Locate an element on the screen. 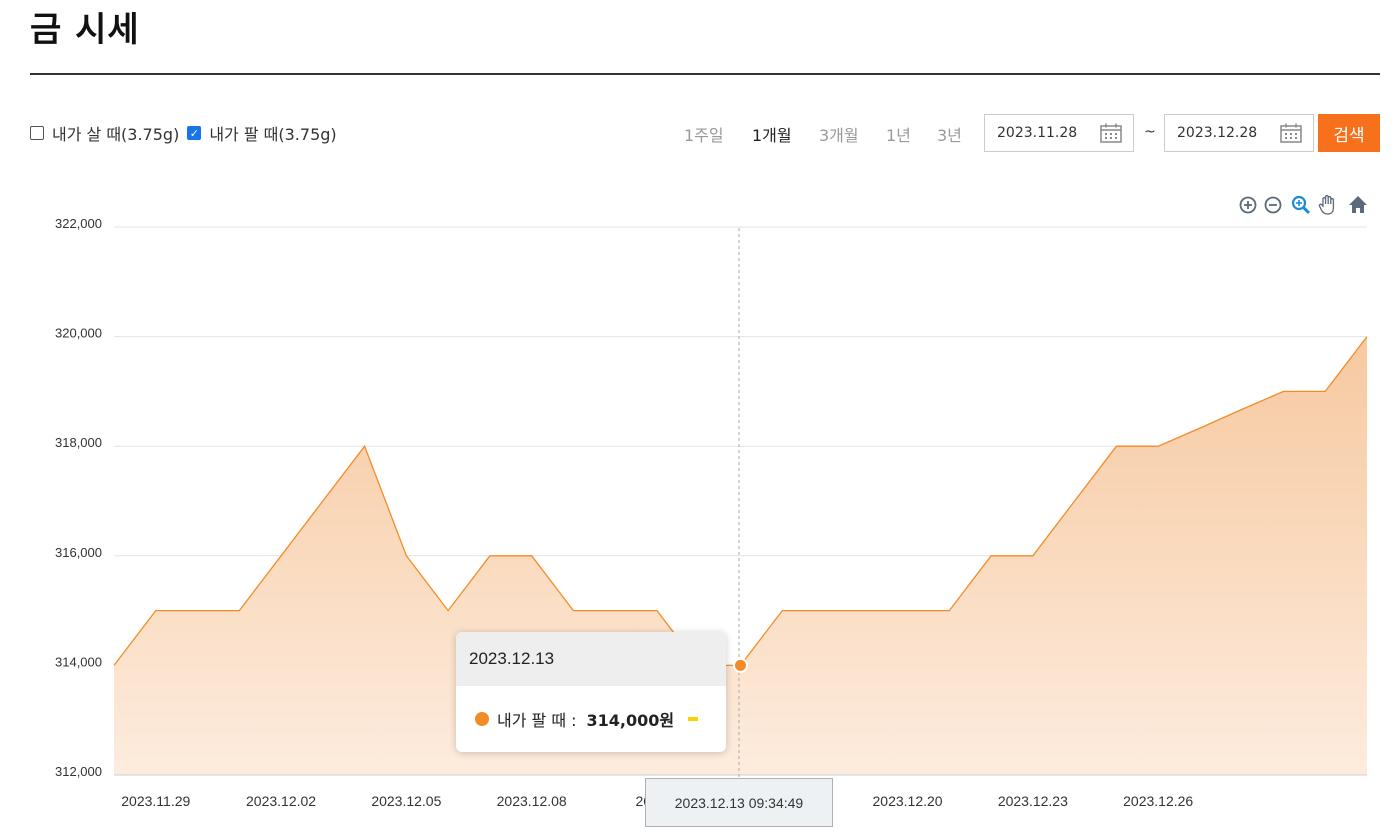 The width and height of the screenshot is (1397, 839). y-tick-label: 314,000 is located at coordinates (78, 661).